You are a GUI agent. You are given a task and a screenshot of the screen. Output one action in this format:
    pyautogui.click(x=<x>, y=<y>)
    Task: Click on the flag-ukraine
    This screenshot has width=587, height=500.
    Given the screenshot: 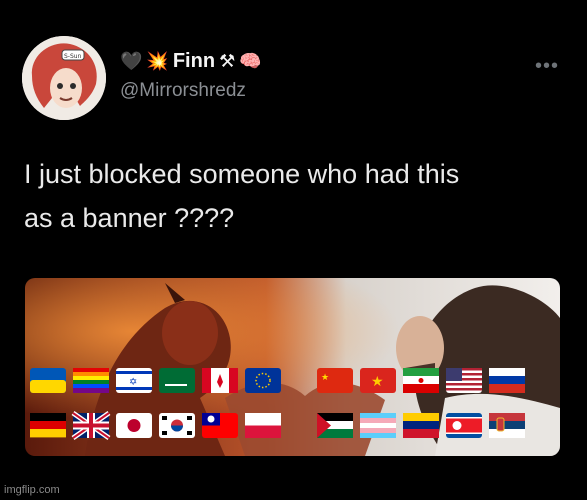 What is the action you would take?
    pyautogui.click(x=48, y=380)
    